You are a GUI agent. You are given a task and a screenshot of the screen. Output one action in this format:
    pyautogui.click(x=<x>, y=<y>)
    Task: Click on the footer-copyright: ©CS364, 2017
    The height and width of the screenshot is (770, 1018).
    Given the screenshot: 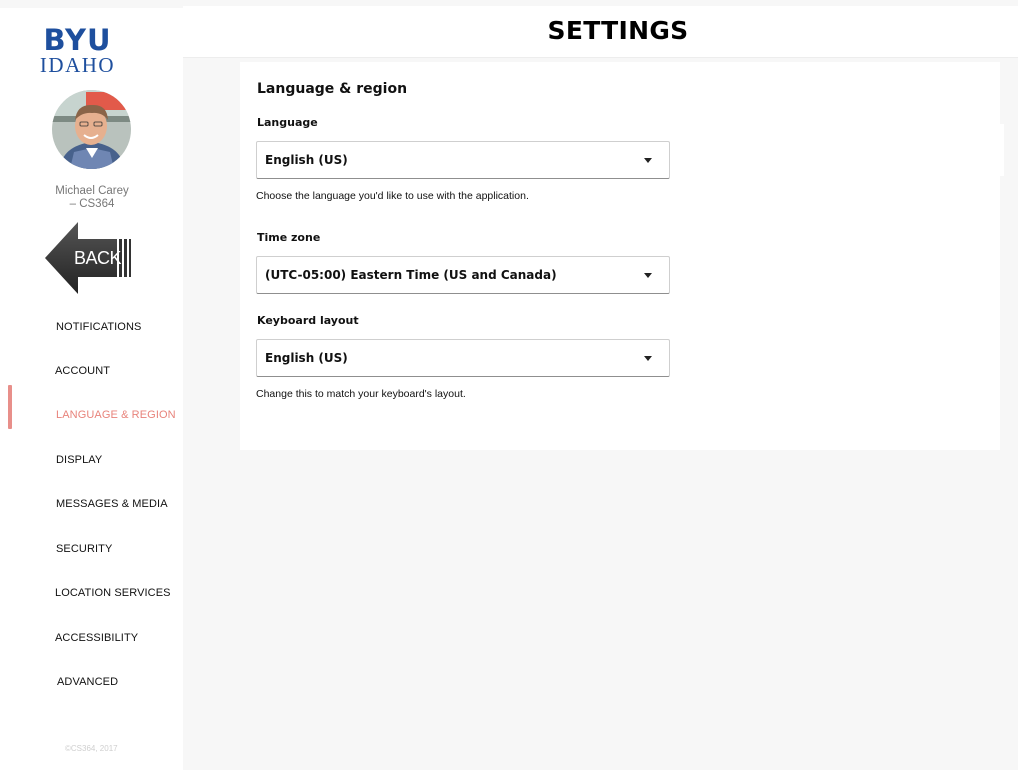 What is the action you would take?
    pyautogui.click(x=91, y=748)
    